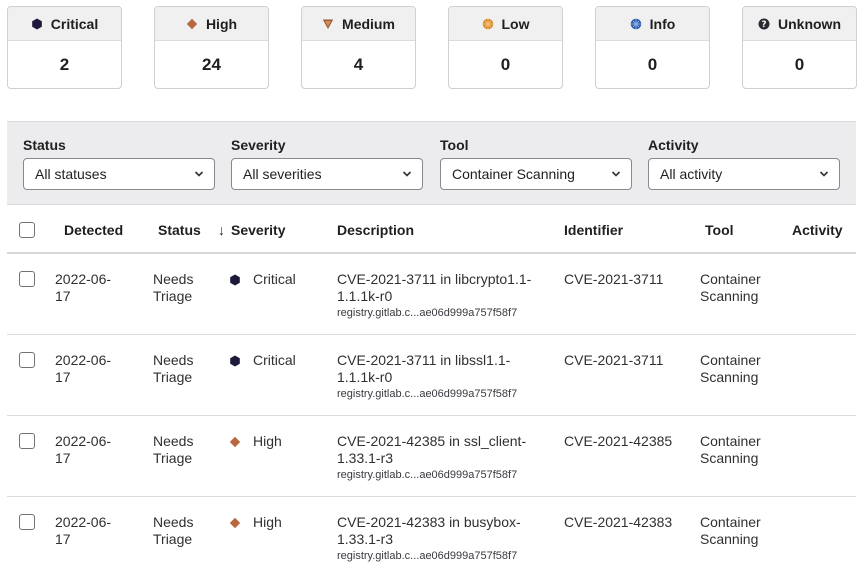 This screenshot has width=863, height=572. Describe the element at coordinates (444, 531) in the screenshot. I see `description-title: CVE-2021-42383 in busybox-1.33.1-r3` at that location.